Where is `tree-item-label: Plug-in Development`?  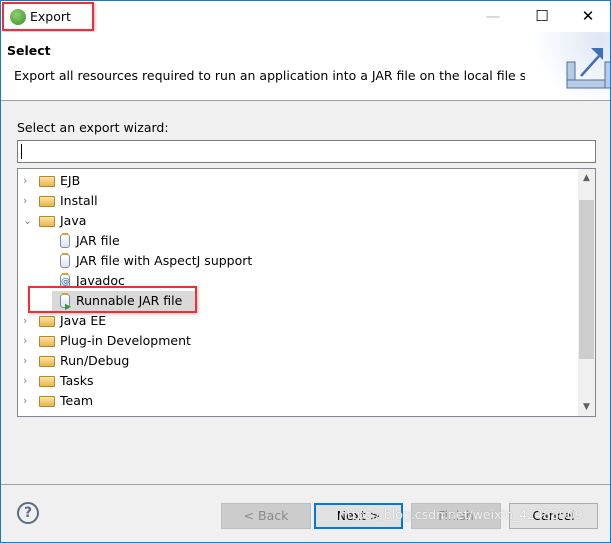 tree-item-label: Plug-in Development is located at coordinates (125, 340).